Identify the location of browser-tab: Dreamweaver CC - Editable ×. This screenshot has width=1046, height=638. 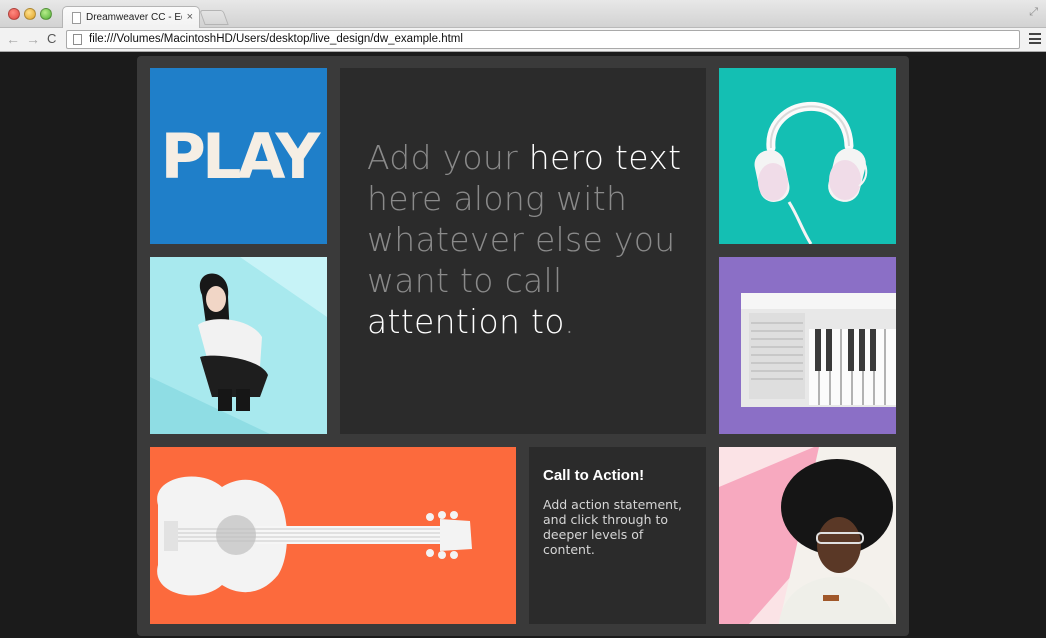
(131, 17).